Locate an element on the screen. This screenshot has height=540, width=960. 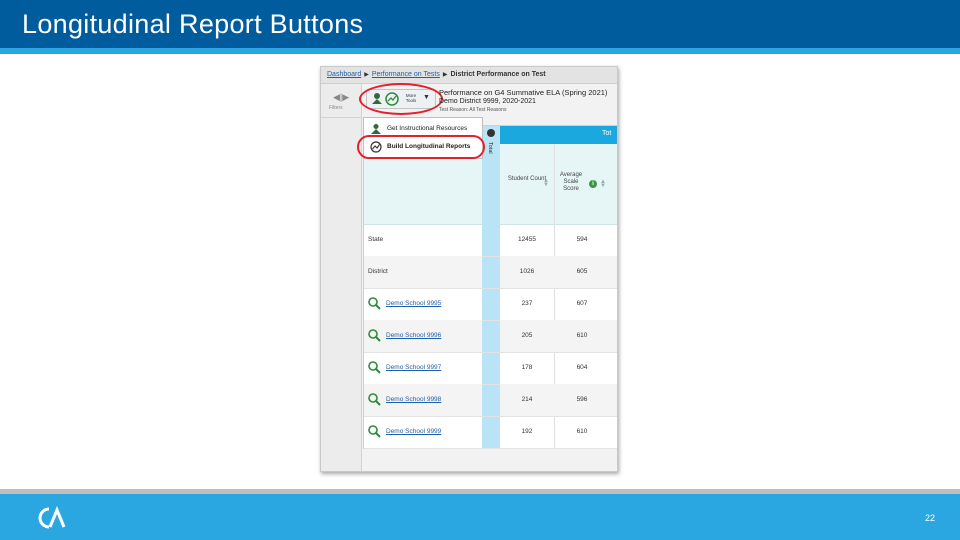
school-link: Demo School 9997 is located at coordinates (413, 367).